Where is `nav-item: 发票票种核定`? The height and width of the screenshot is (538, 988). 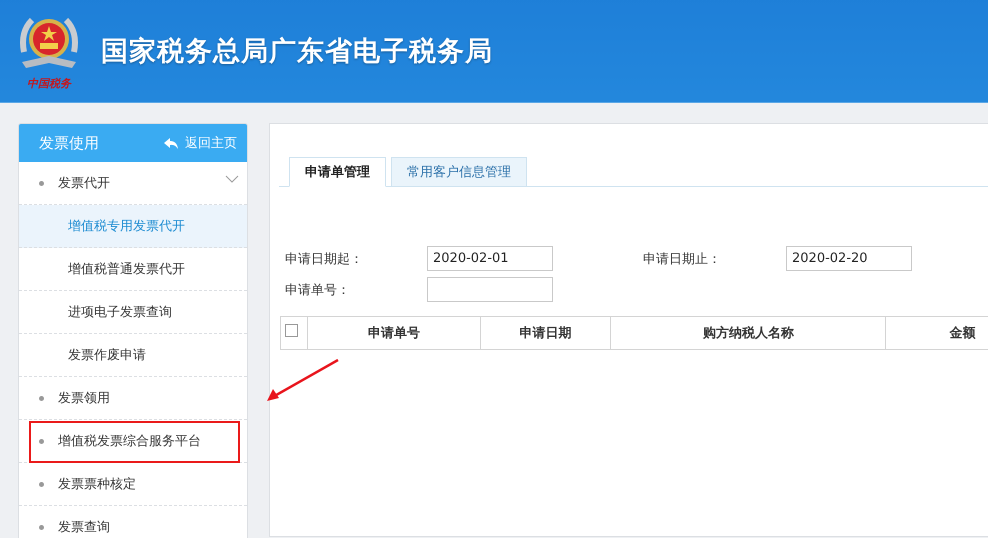
nav-item: 发票票种核定 is located at coordinates (133, 484).